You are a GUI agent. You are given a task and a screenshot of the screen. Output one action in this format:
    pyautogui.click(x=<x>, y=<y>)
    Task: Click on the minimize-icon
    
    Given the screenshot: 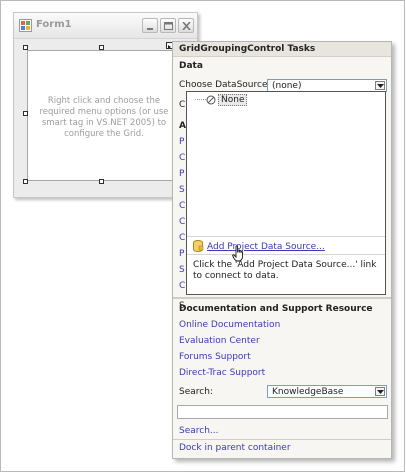 What is the action you would take?
    pyautogui.click(x=150, y=29)
    